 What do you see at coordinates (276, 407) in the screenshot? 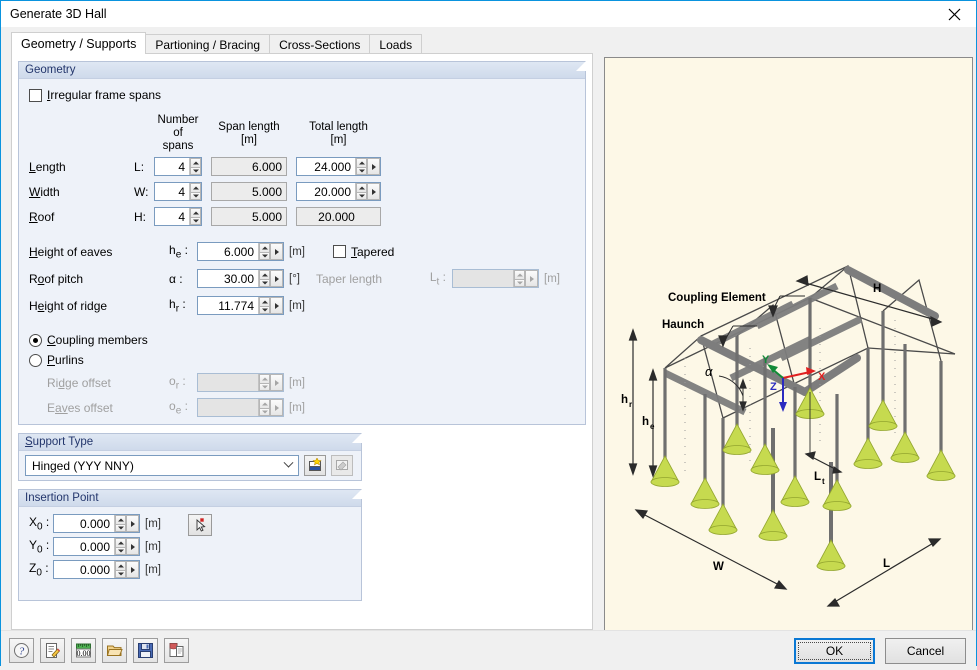
I see `eaves-offset-more-button` at bounding box center [276, 407].